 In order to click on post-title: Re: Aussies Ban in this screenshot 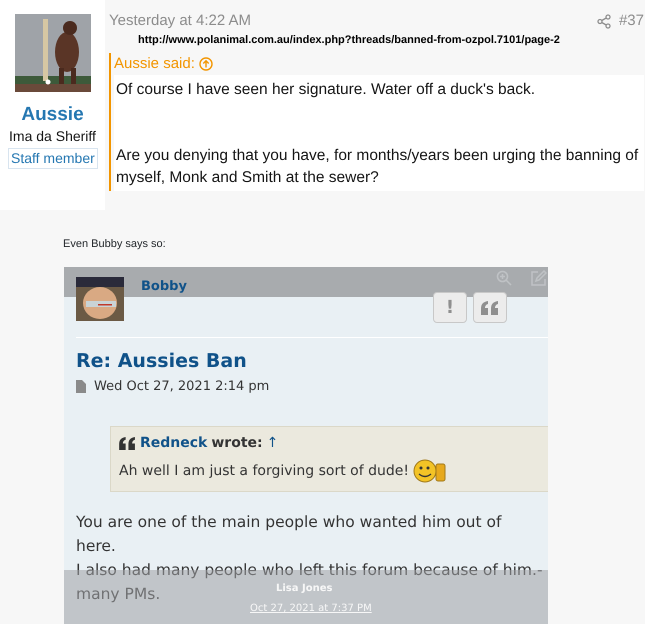, I will do `click(161, 361)`.